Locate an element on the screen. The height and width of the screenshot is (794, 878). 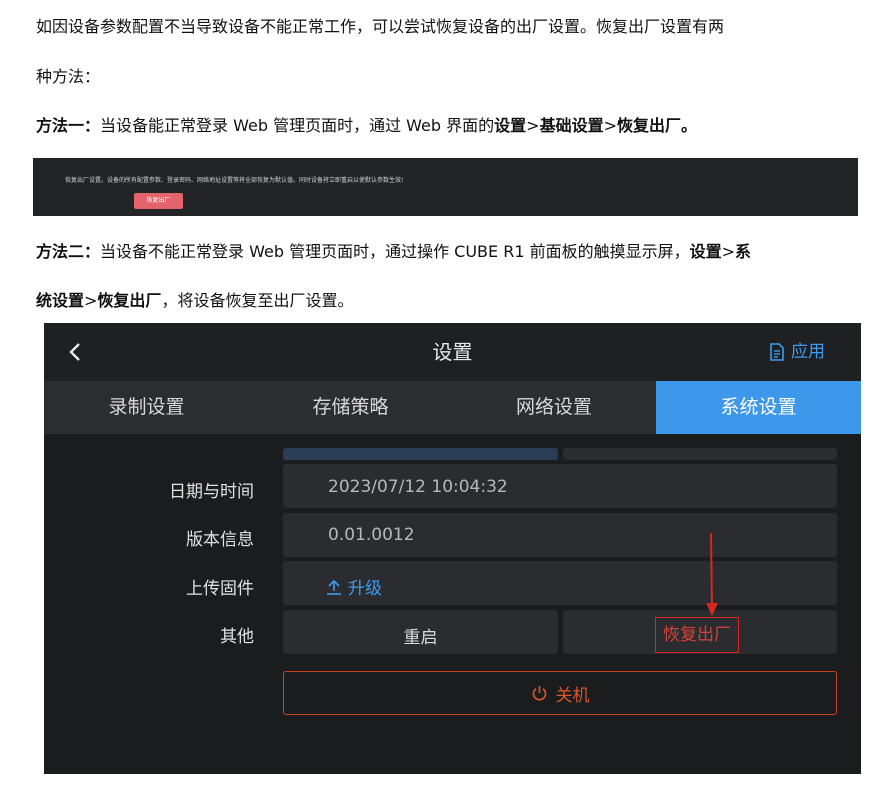
intro-line-2: 种方法： is located at coordinates (68, 76).